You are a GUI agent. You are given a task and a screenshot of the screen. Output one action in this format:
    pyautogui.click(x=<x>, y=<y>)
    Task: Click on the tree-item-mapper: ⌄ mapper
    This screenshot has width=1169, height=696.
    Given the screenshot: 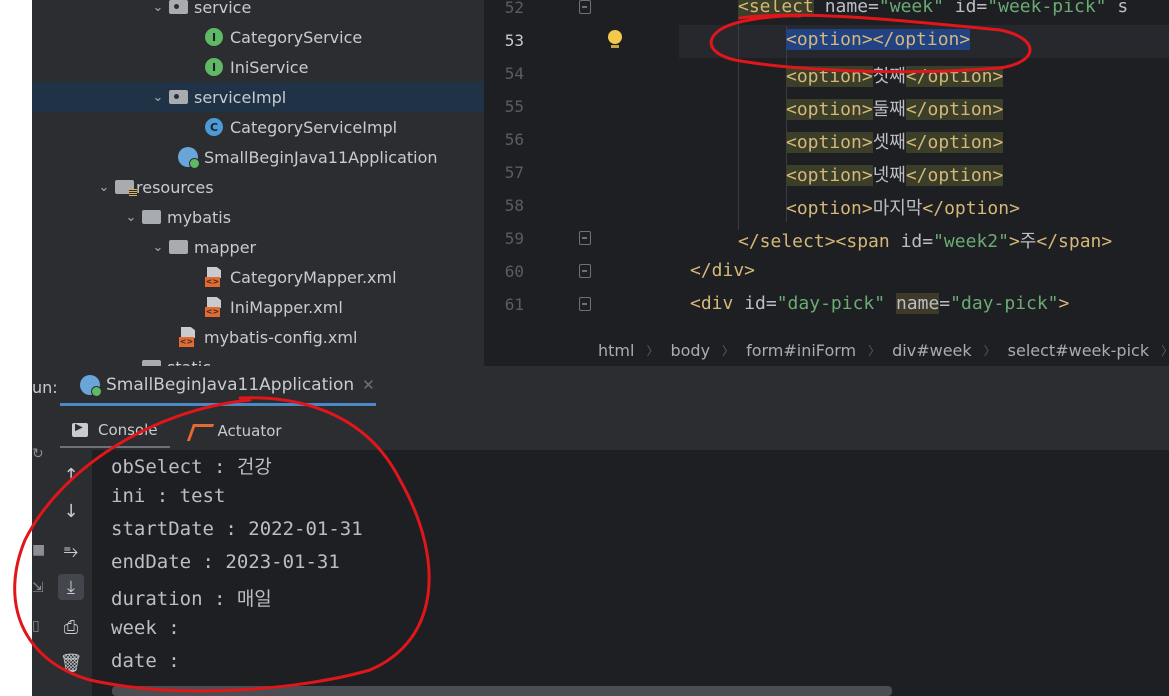 What is the action you would take?
    pyautogui.click(x=258, y=247)
    